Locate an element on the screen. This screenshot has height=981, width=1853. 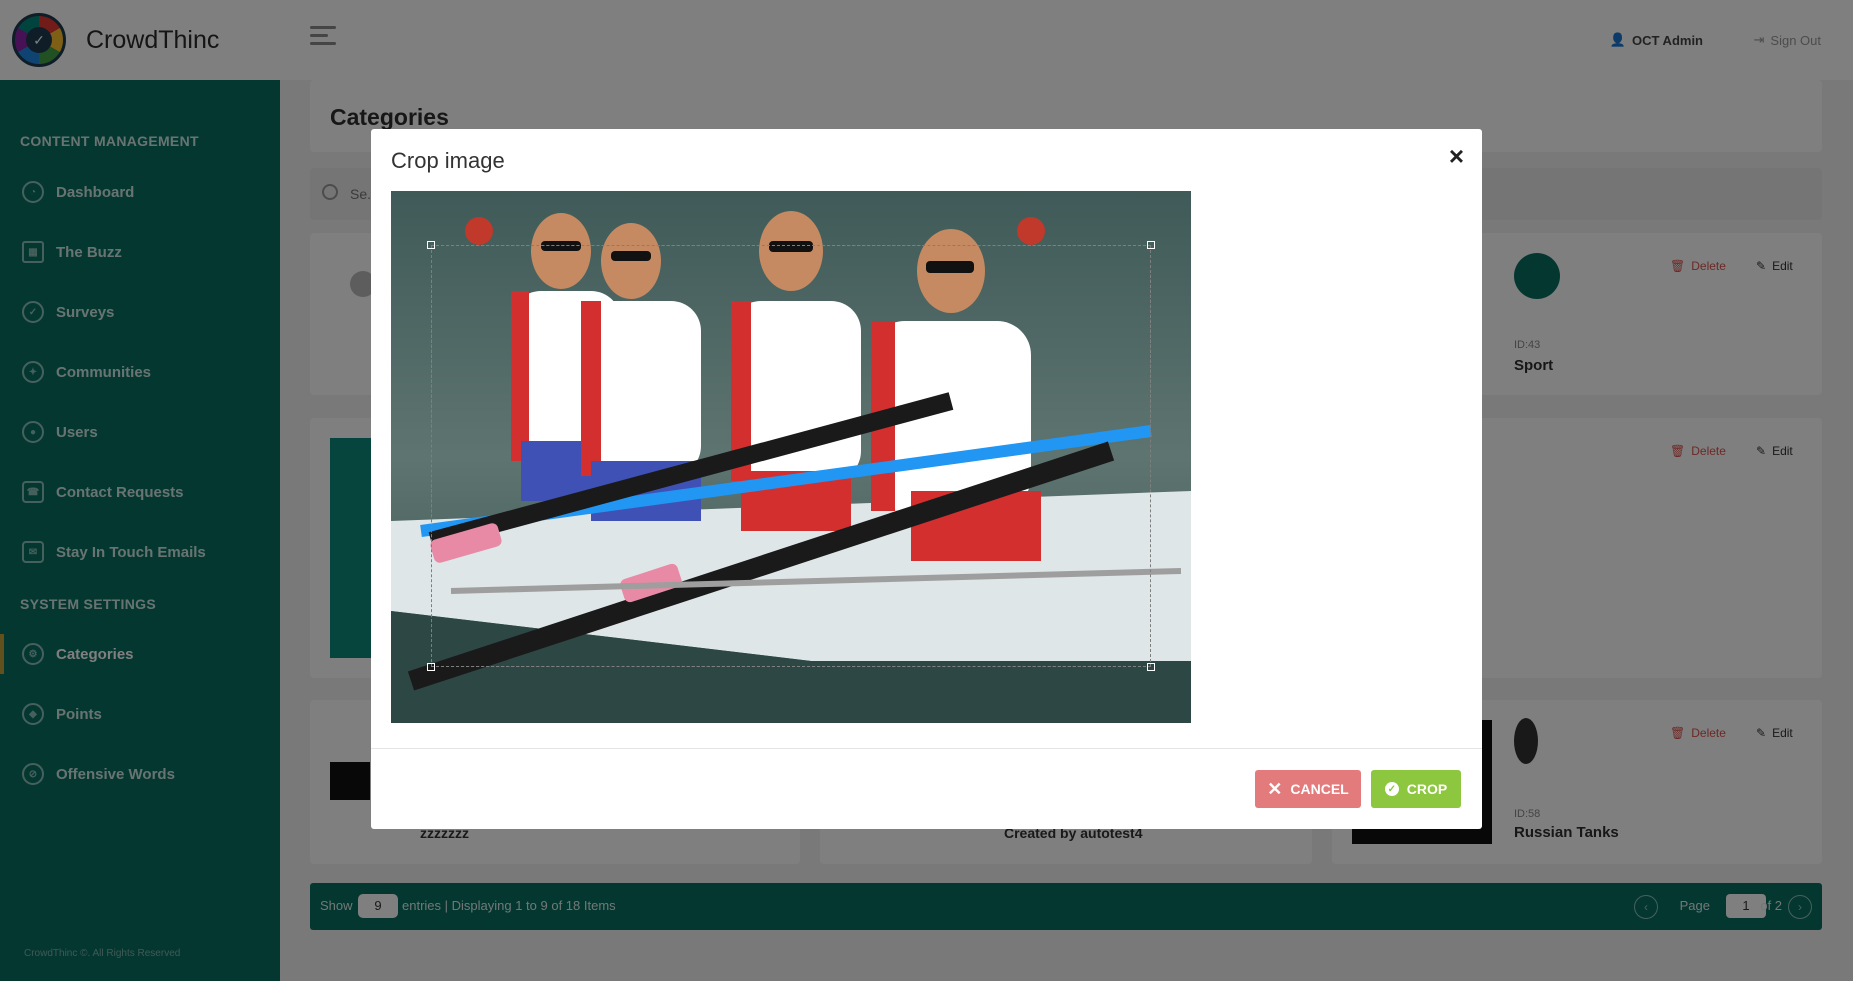
crop-button: ✓ CROP is located at coordinates (1416, 789).